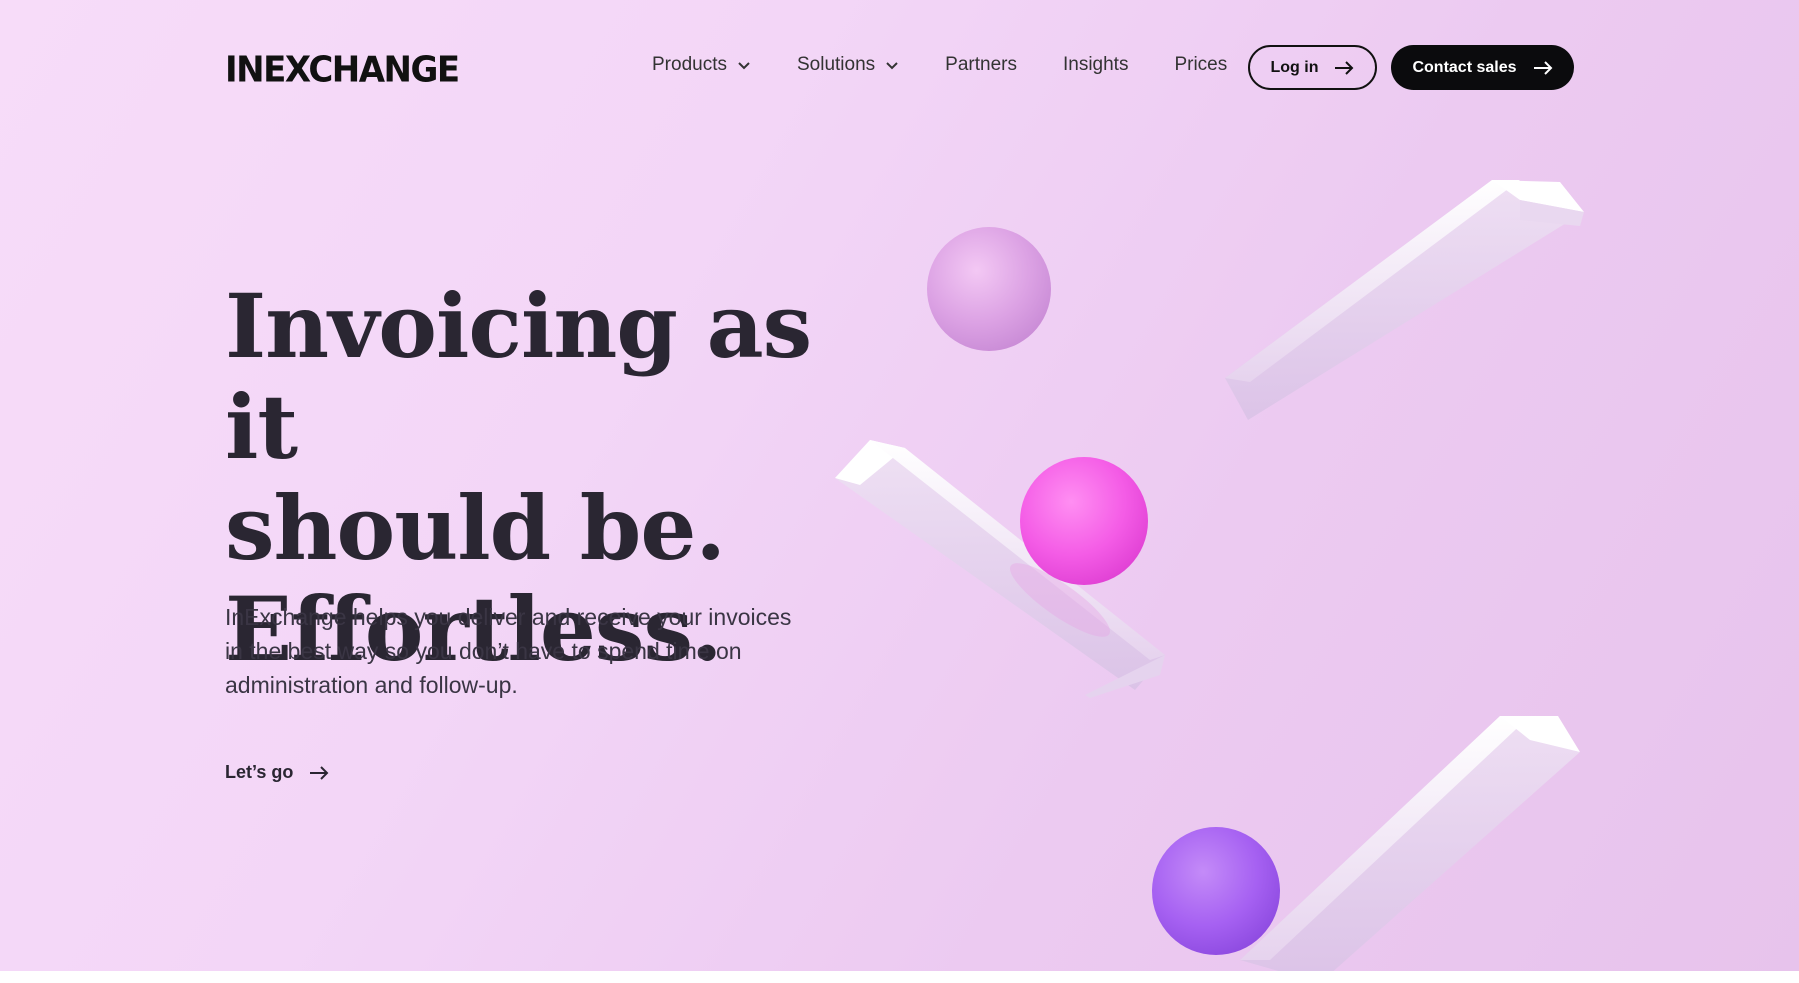 The width and height of the screenshot is (1799, 983). Describe the element at coordinates (259, 772) in the screenshot. I see `lets-go-label: Let’s go` at that location.